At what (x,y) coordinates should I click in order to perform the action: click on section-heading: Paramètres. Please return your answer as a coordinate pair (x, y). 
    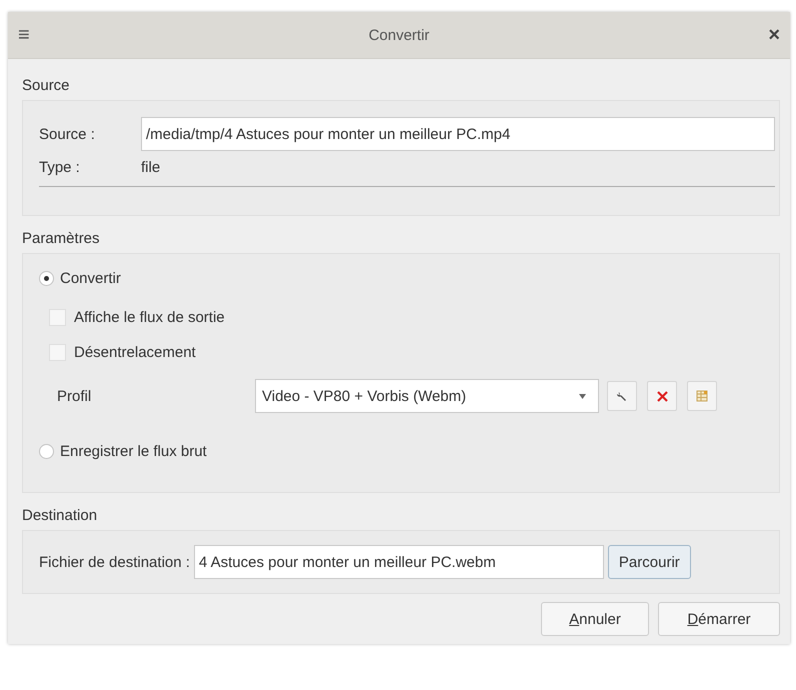
    Looking at the image, I should click on (61, 238).